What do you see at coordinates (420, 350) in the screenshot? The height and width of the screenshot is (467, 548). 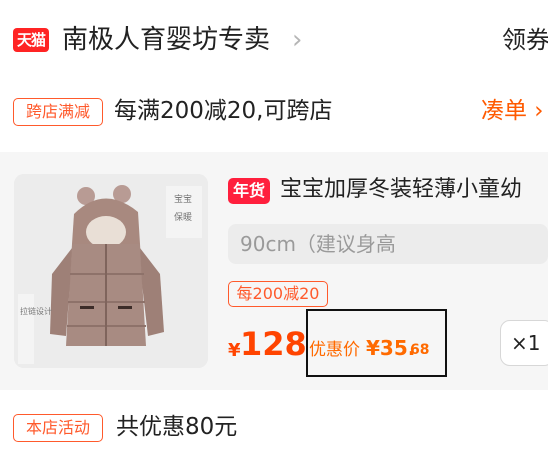 I see `promo-price-decimal: 68` at bounding box center [420, 350].